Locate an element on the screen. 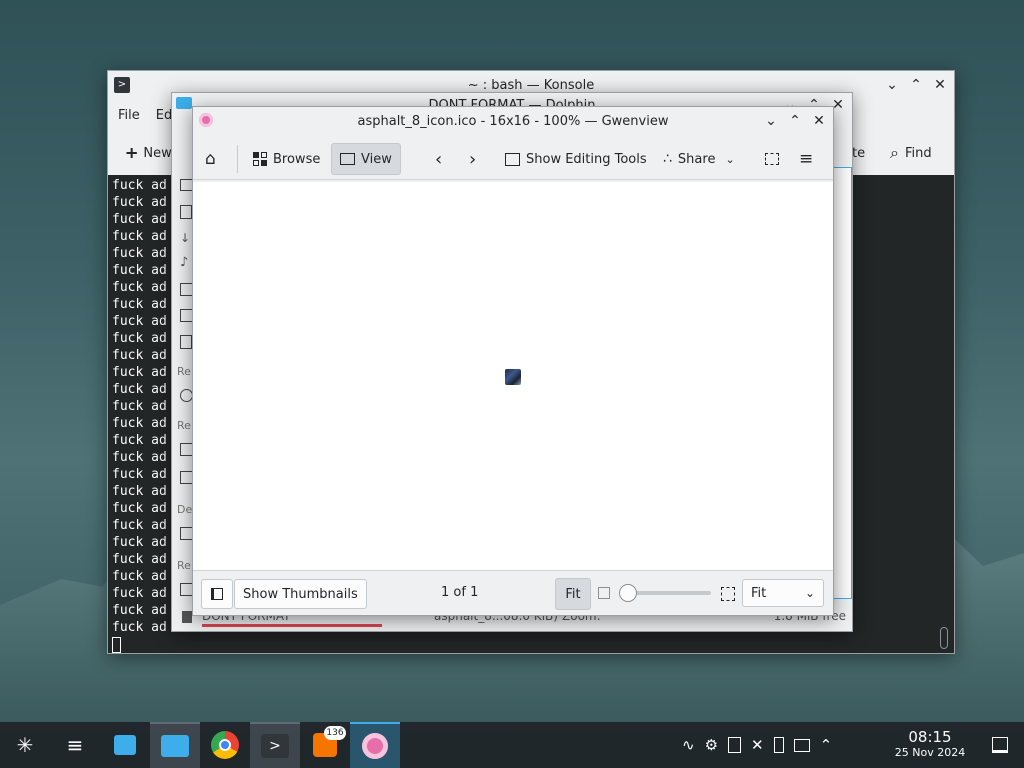  image-icon is located at coordinates (347, 159).